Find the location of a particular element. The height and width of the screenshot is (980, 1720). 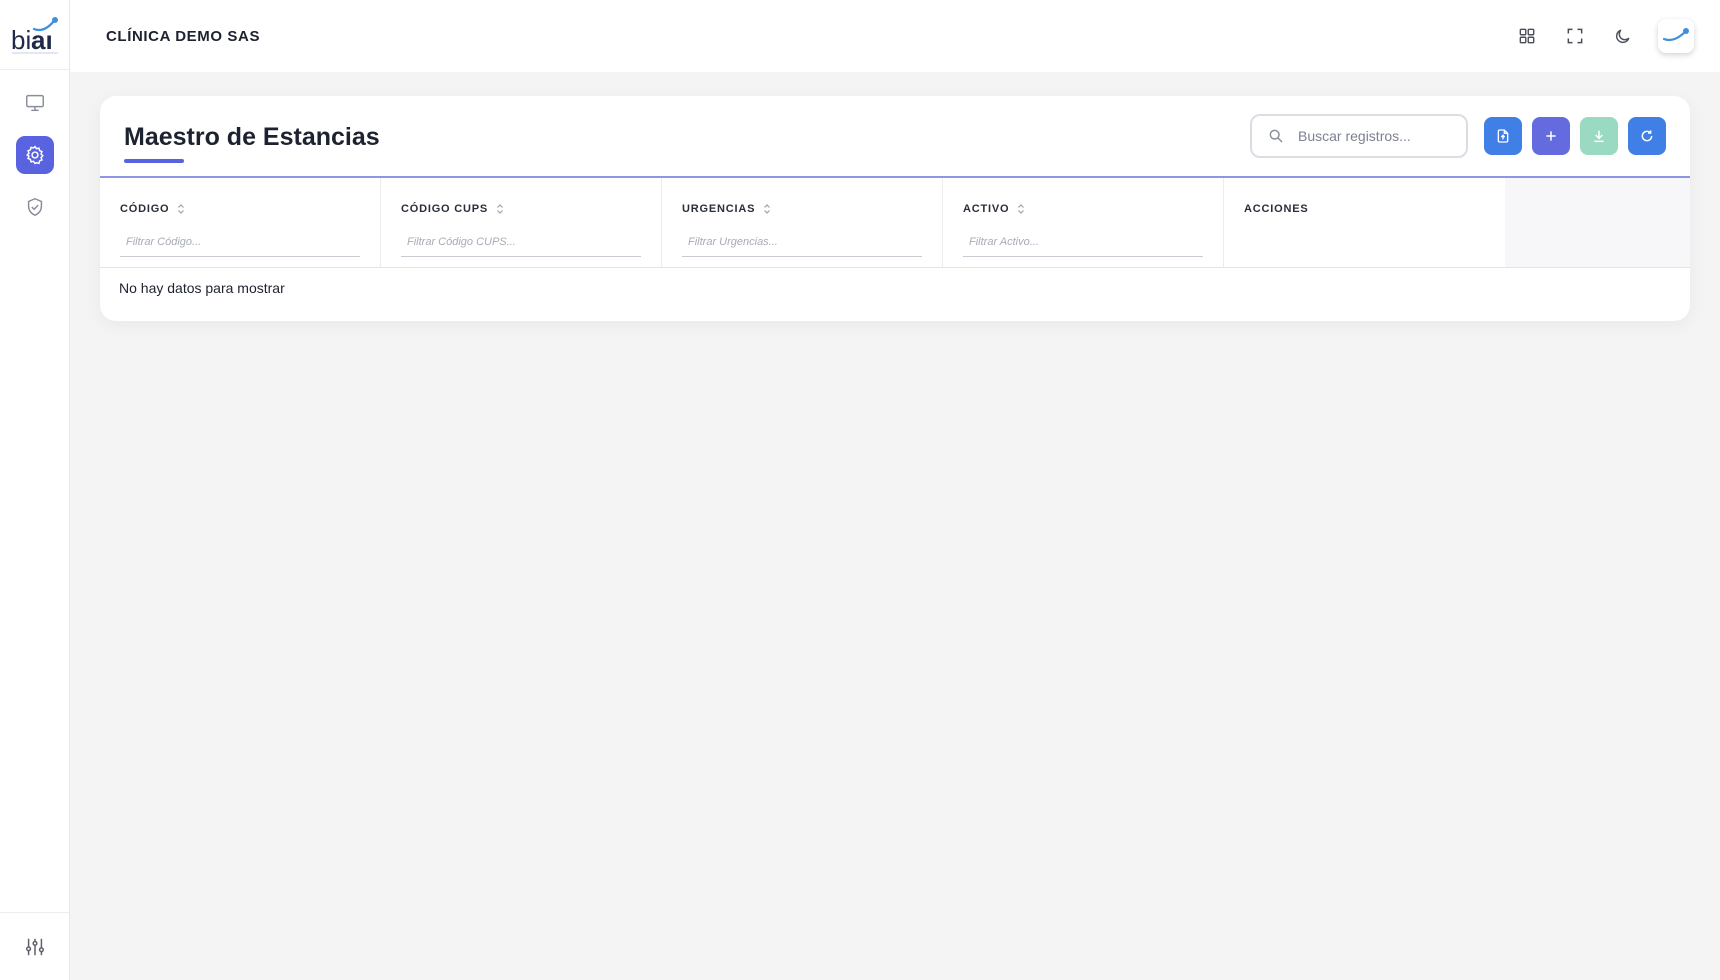

sidebar-item-settings is located at coordinates (34, 155).